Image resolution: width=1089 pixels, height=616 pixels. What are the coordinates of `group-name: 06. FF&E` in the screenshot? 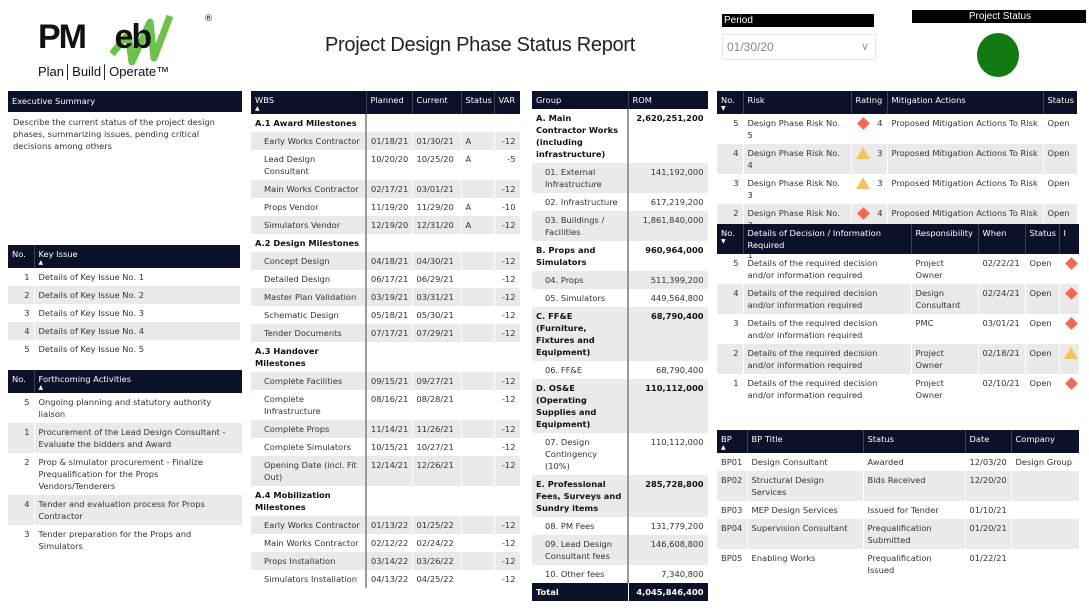 It's located at (580, 370).